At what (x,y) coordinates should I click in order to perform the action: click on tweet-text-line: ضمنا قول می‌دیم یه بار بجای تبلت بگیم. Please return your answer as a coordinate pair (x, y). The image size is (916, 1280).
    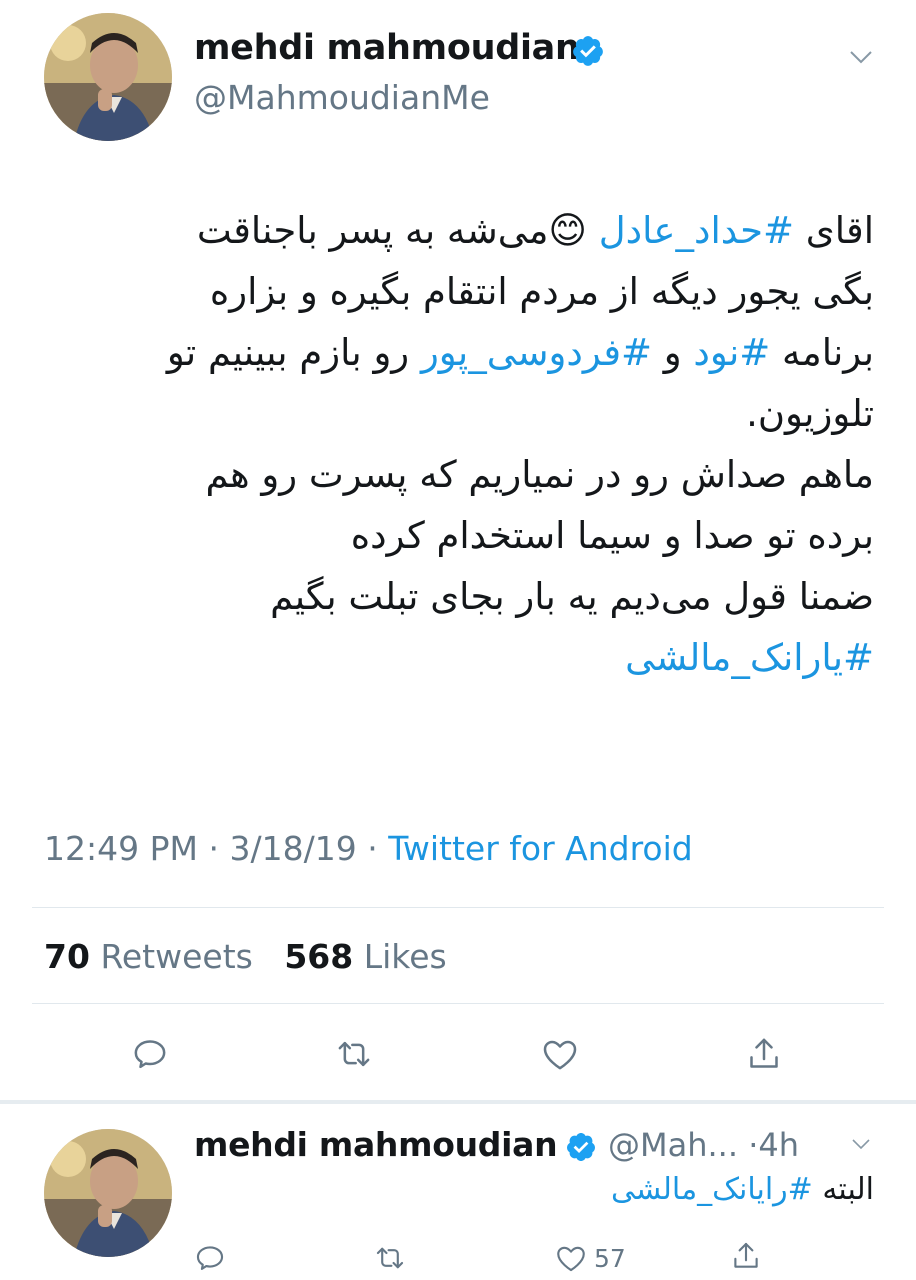
    Looking at the image, I should click on (457, 596).